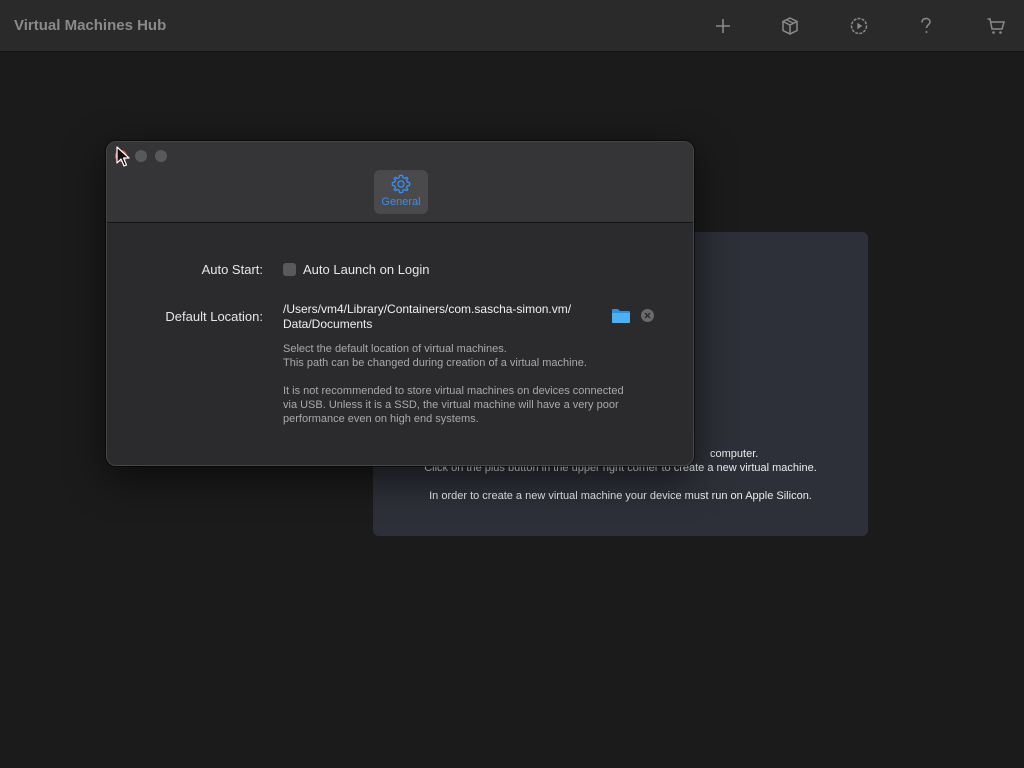  What do you see at coordinates (512, 26) in the screenshot?
I see `app-toolbar: Virtual Machines Hub` at bounding box center [512, 26].